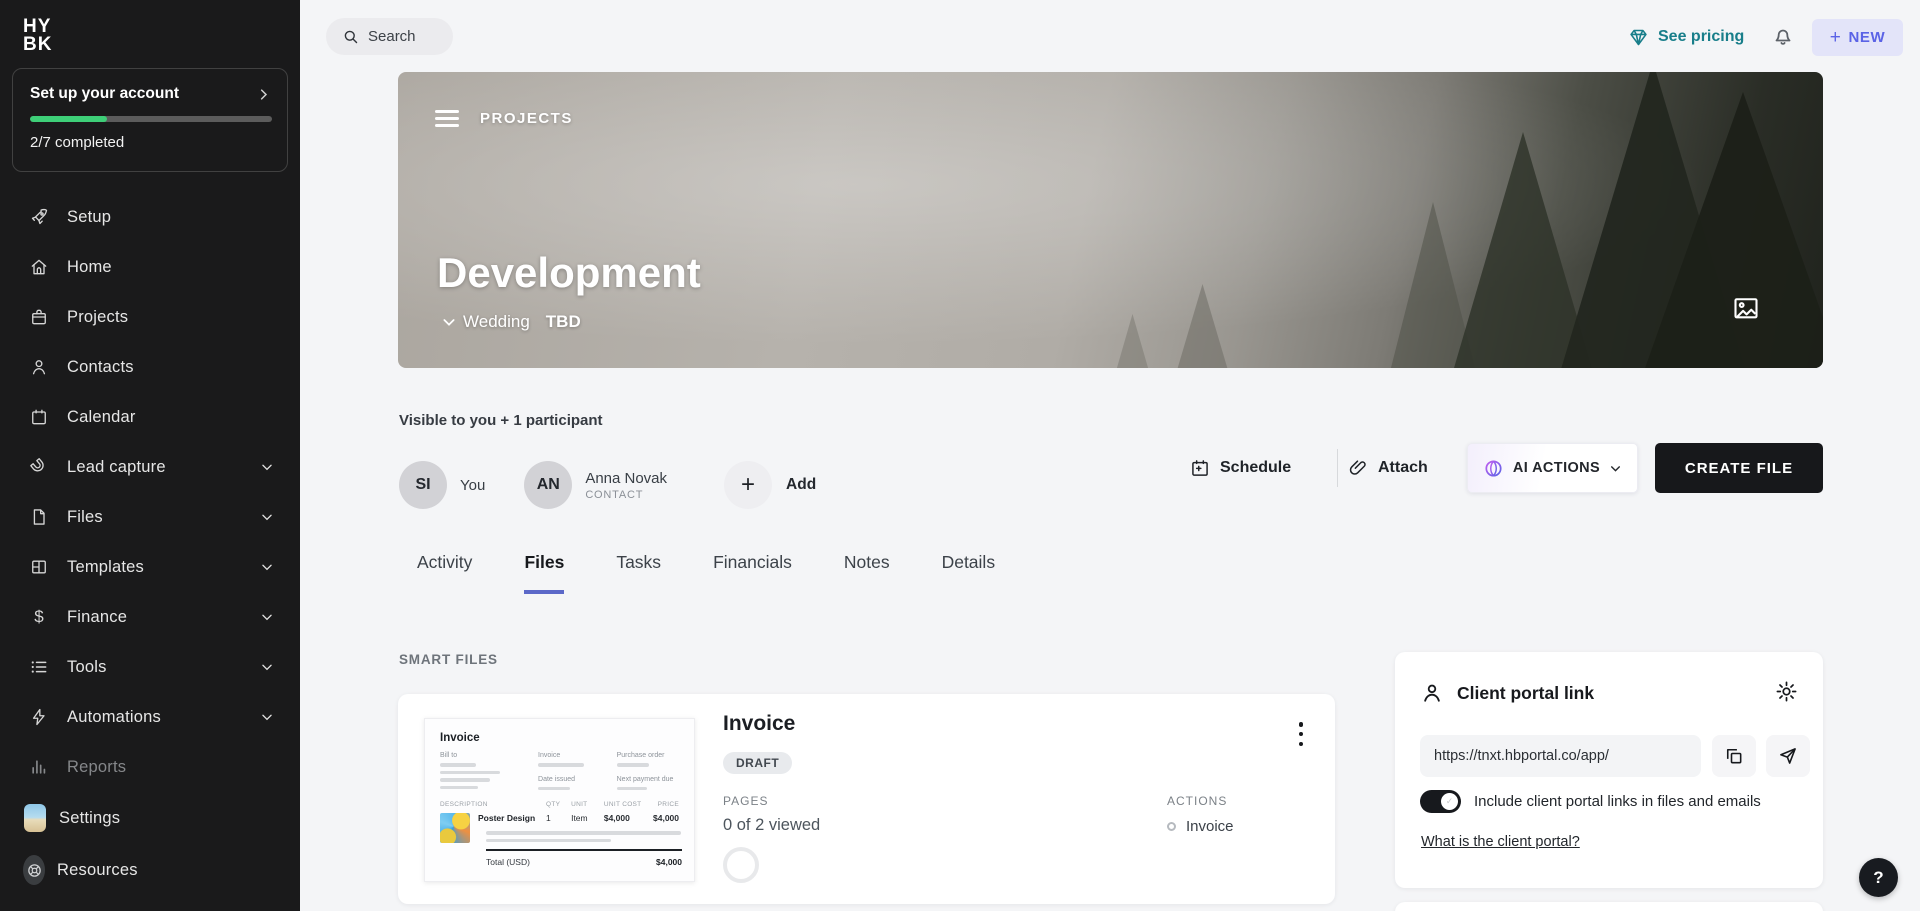  I want to click on plus-icon: +, so click(1835, 37).